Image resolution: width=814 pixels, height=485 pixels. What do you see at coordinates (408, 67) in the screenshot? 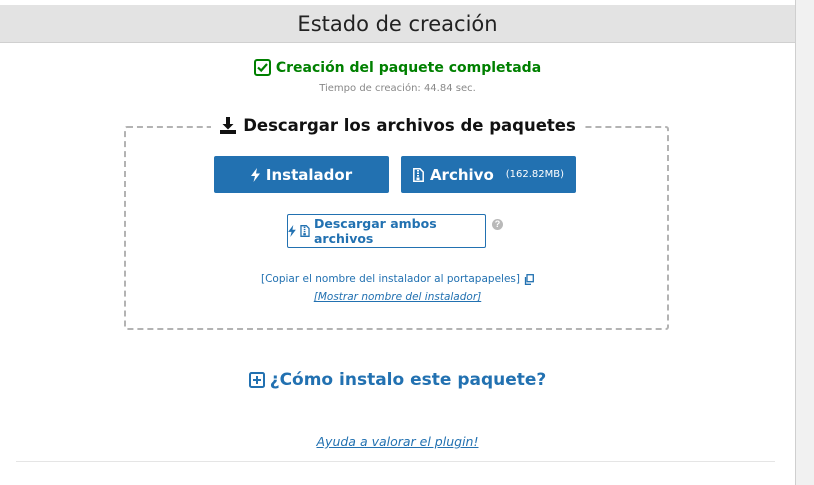
I see `status-message: Creación del paquete completada` at bounding box center [408, 67].